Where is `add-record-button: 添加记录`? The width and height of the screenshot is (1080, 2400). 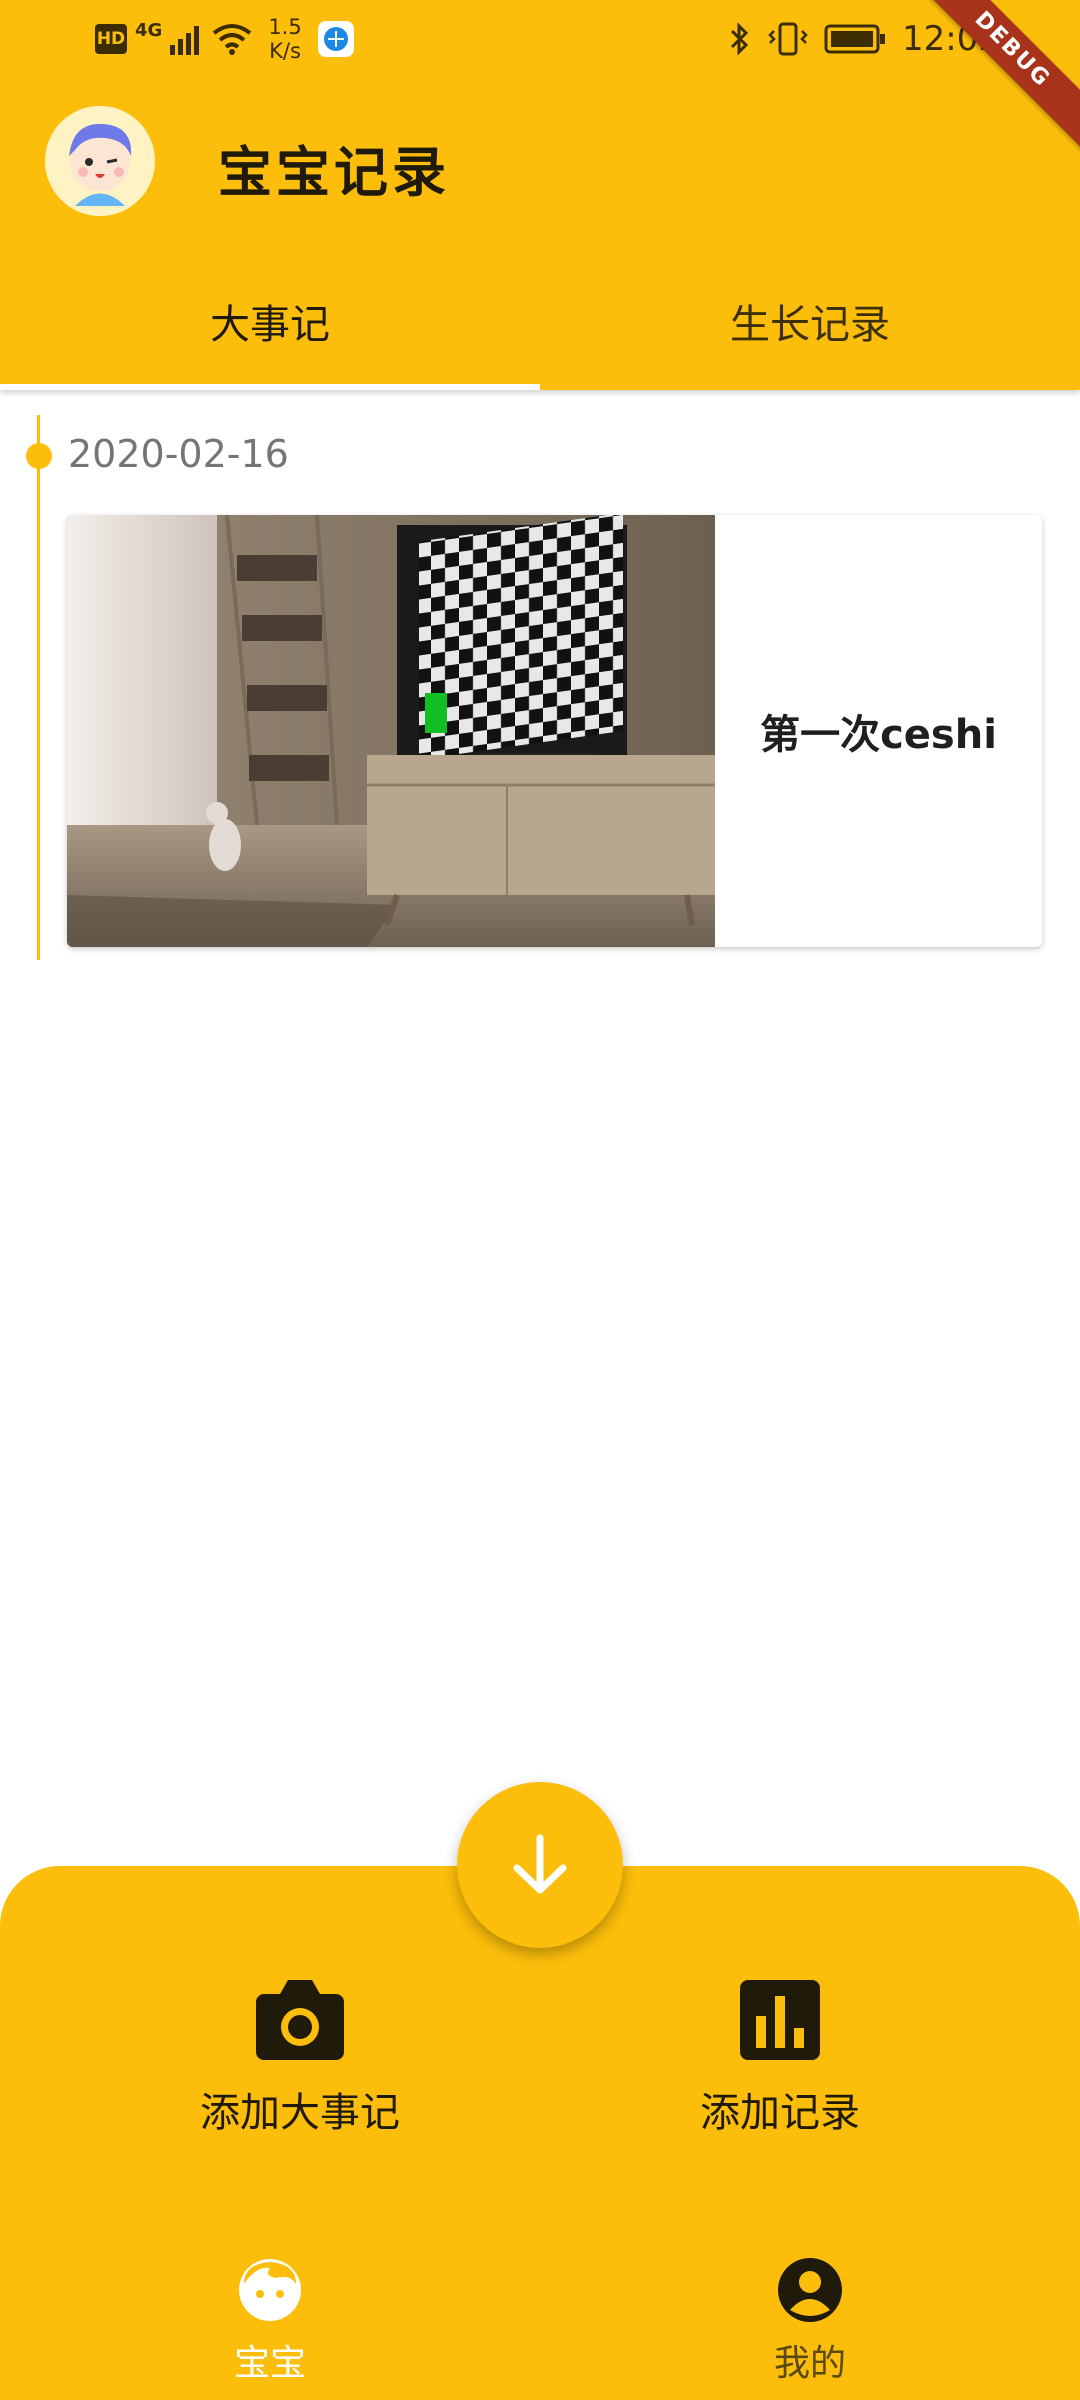 add-record-button: 添加记录 is located at coordinates (780, 2055).